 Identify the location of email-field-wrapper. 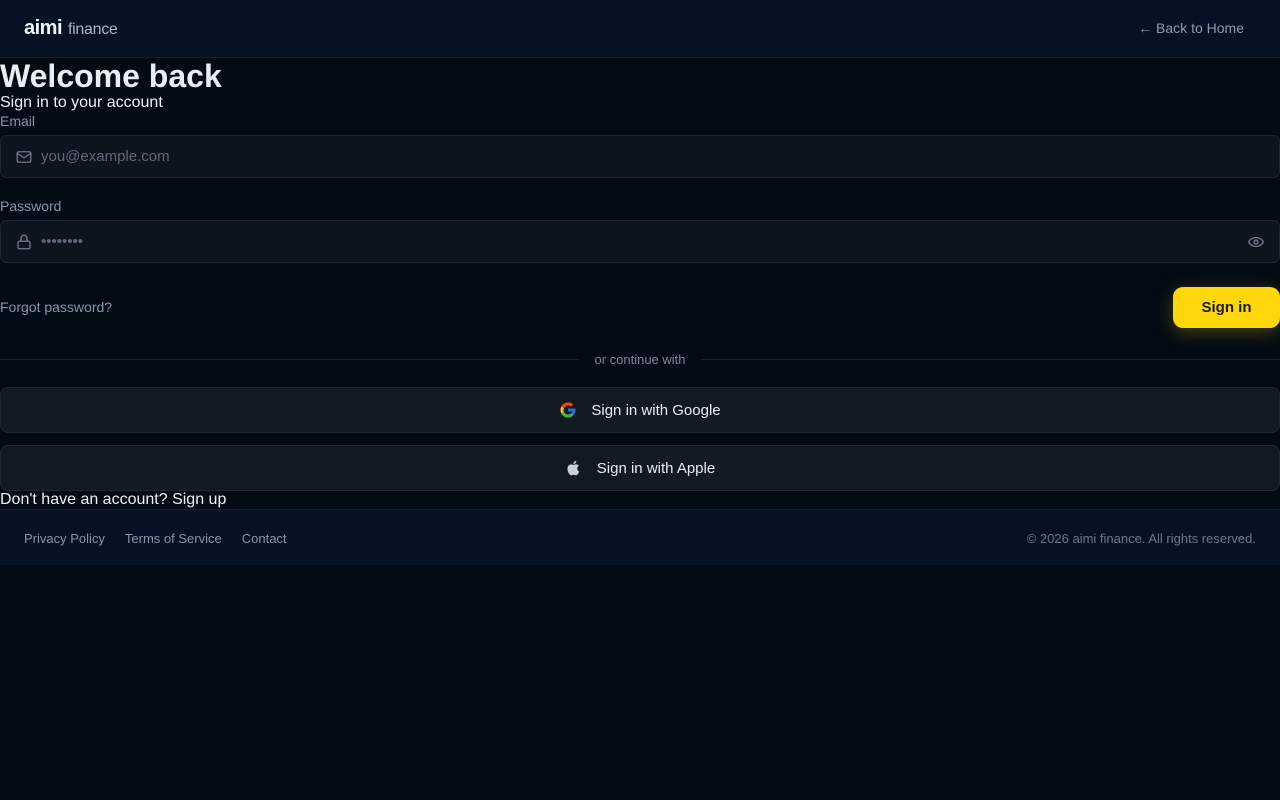
(640, 156).